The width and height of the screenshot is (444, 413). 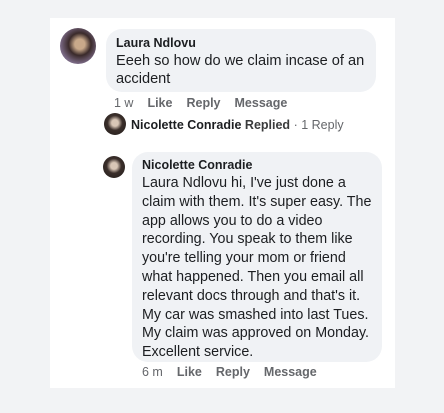 I want to click on comment-actions: 1 w Like Reply Message, so click(x=200, y=103).